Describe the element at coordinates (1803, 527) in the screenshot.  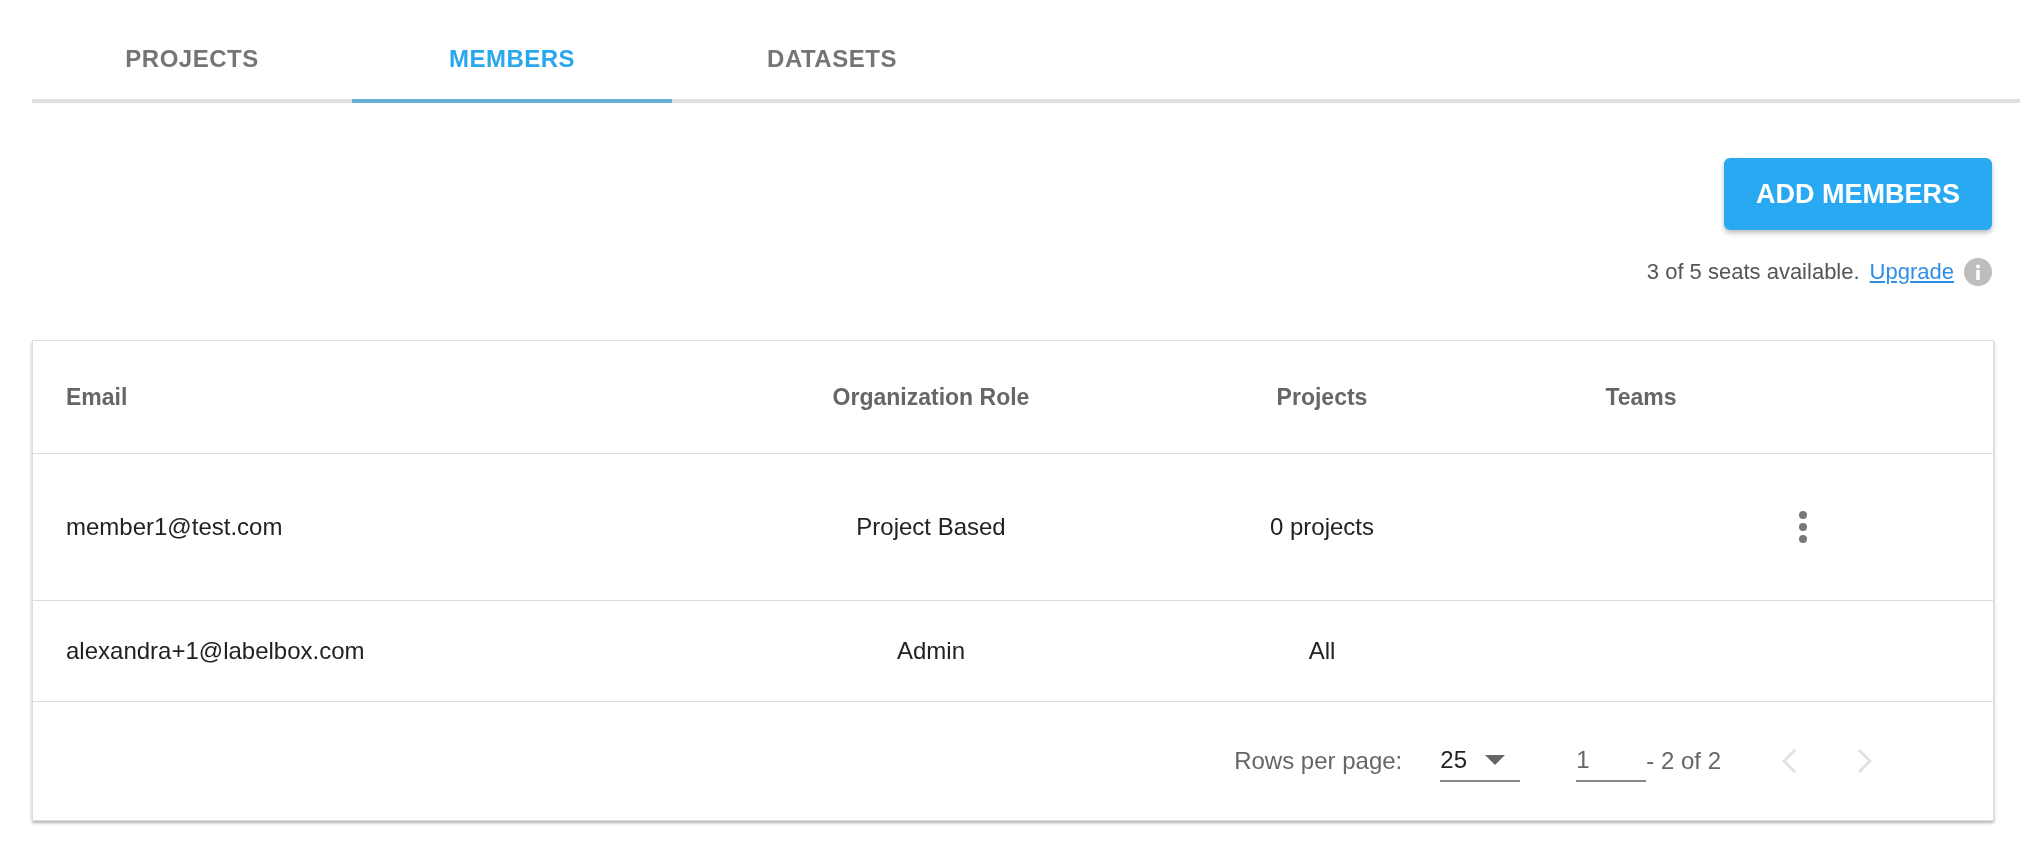
I see `more-options-icon` at that location.